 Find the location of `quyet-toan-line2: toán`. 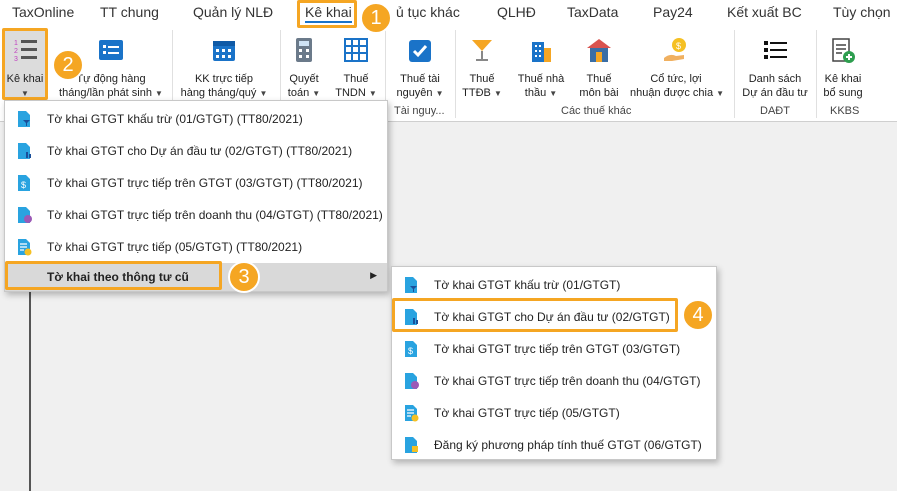

quyet-toan-line2: toán is located at coordinates (298, 93).